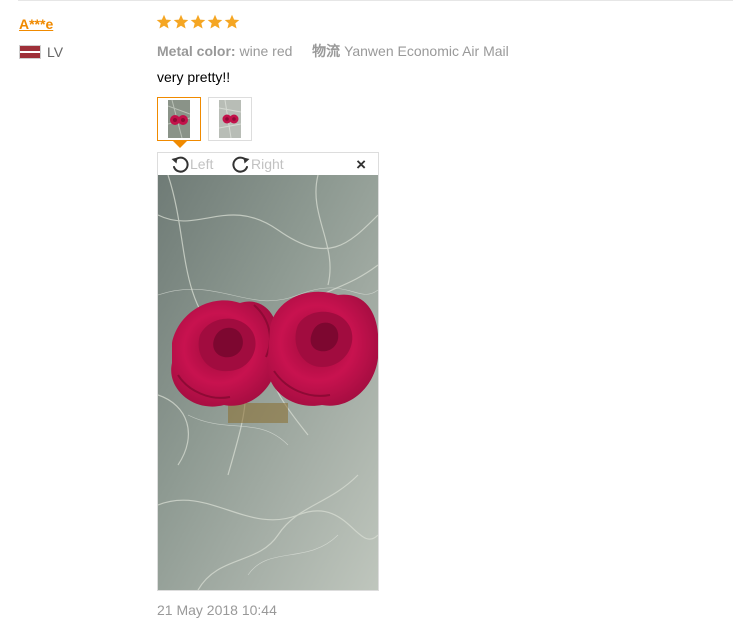 The image size is (733, 635). I want to click on metal-color-value: wine red, so click(266, 51).